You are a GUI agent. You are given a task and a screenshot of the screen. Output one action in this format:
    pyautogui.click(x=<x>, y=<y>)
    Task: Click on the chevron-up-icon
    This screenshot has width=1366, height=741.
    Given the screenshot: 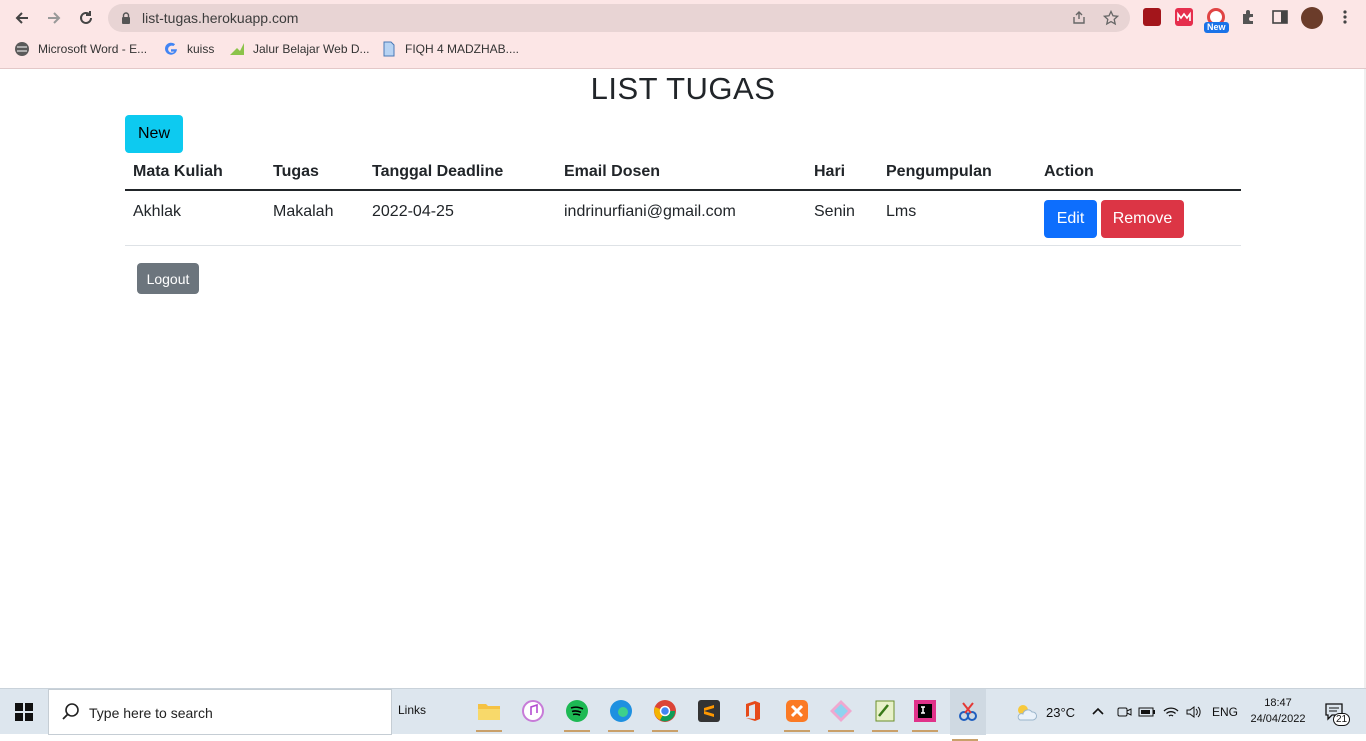 What is the action you would take?
    pyautogui.click(x=1098, y=712)
    